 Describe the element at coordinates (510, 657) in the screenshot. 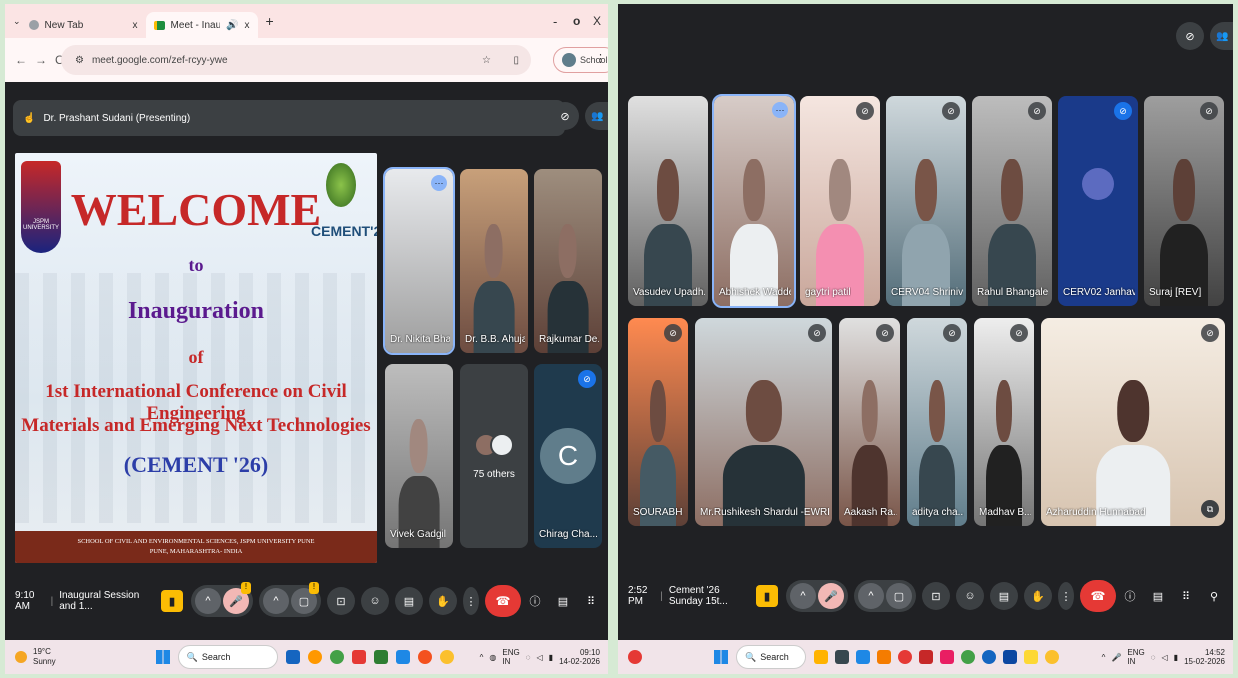

I see `language-indicator: ENG IN` at that location.